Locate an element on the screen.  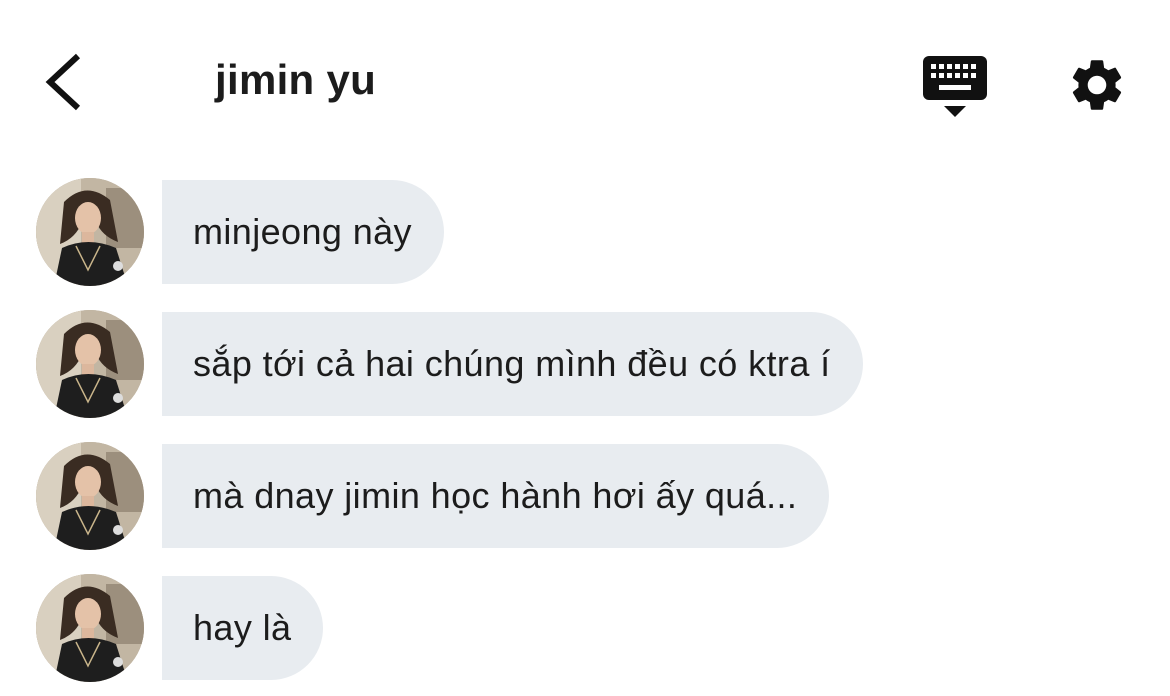
back-button is located at coordinates (70, 85).